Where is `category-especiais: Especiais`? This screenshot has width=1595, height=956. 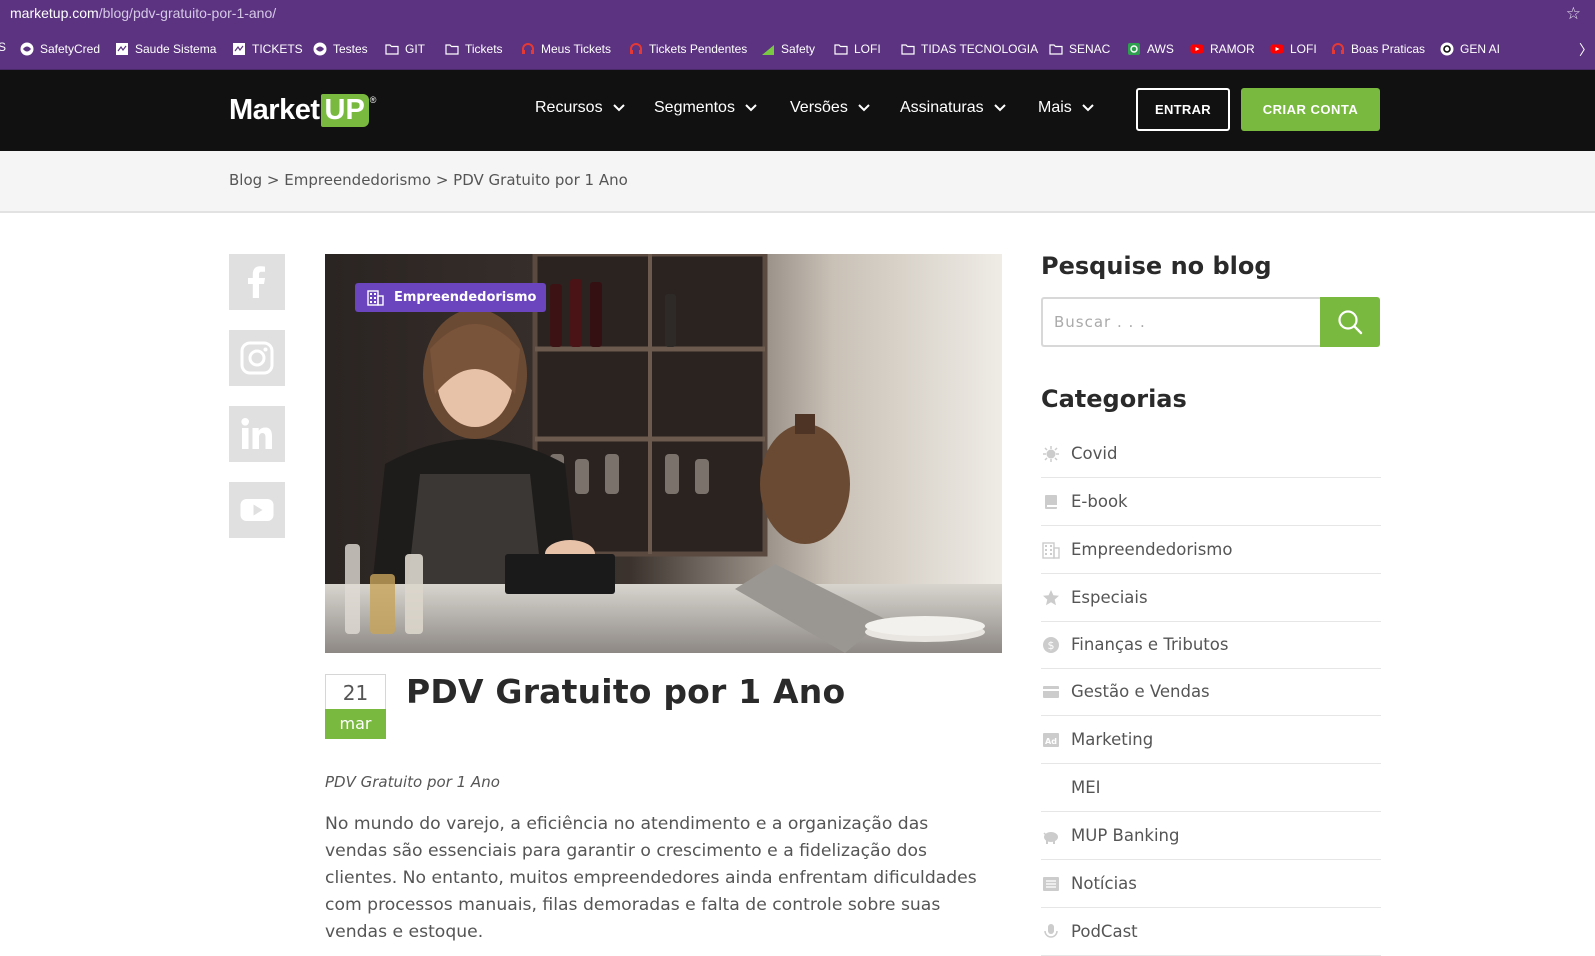 category-especiais: Especiais is located at coordinates (1211, 598).